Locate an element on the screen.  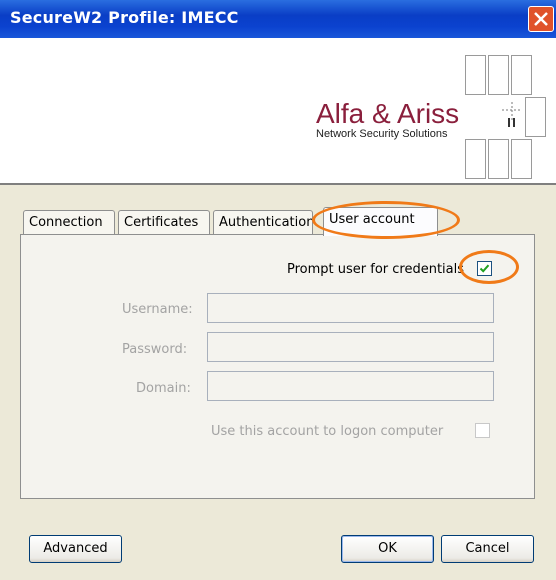
prompt-credentials-label: Prompt user for credentials is located at coordinates (376, 269).